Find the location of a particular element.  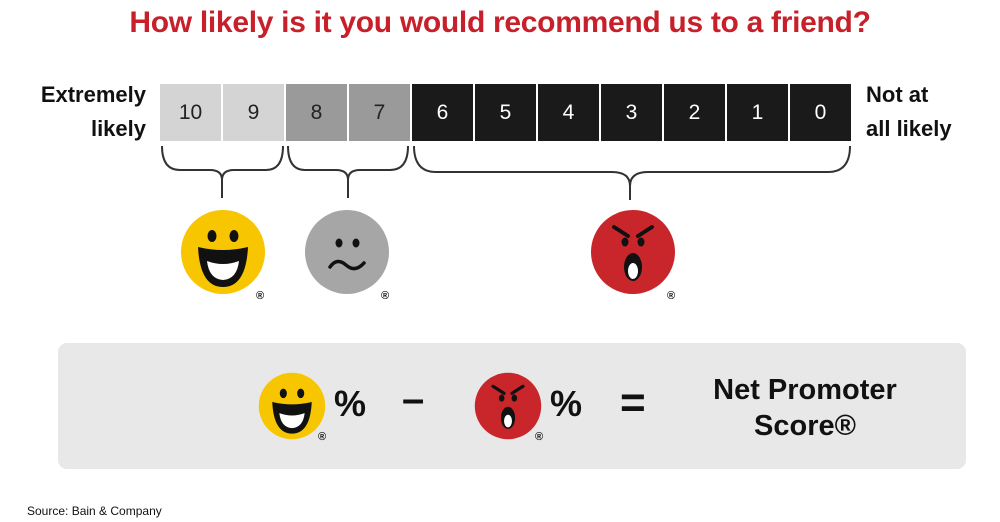

nps-label-line1: Net Promoter is located at coordinates (805, 390).